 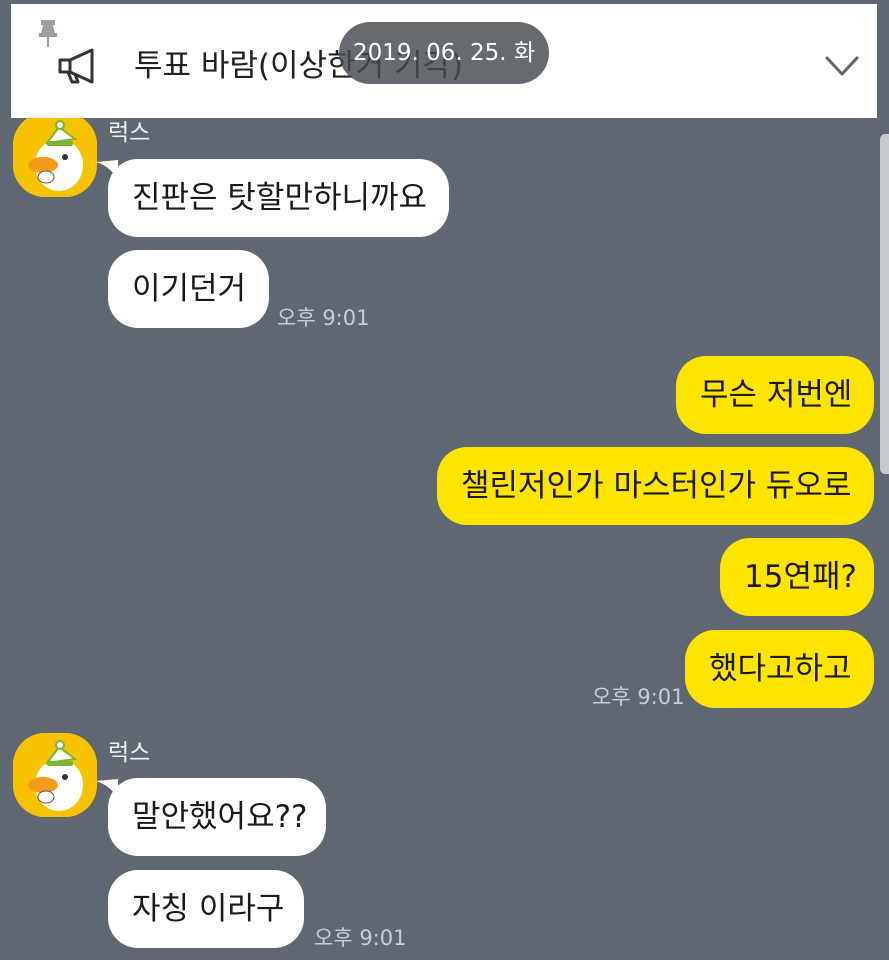 What do you see at coordinates (884, 304) in the screenshot?
I see `scrollbar` at bounding box center [884, 304].